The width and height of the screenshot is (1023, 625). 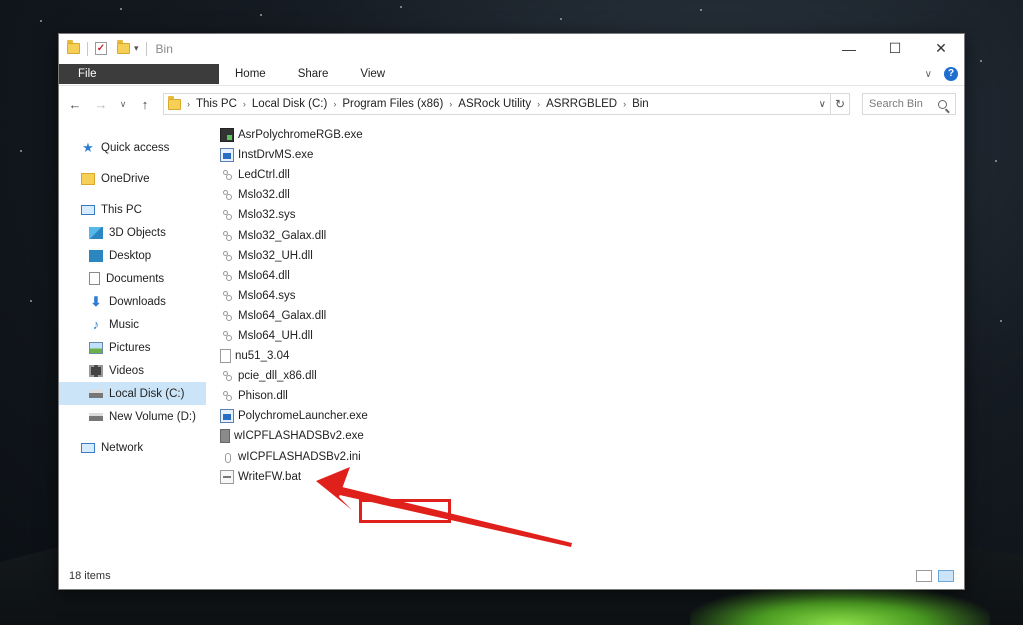 What do you see at coordinates (298, 356) in the screenshot?
I see `list-item: nu51_3.04` at bounding box center [298, 356].